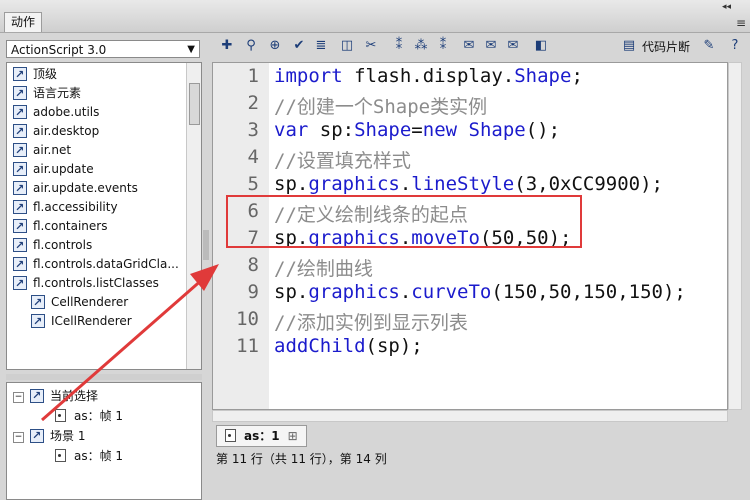  What do you see at coordinates (230, 435) in the screenshot?
I see `script-file-icon` at bounding box center [230, 435].